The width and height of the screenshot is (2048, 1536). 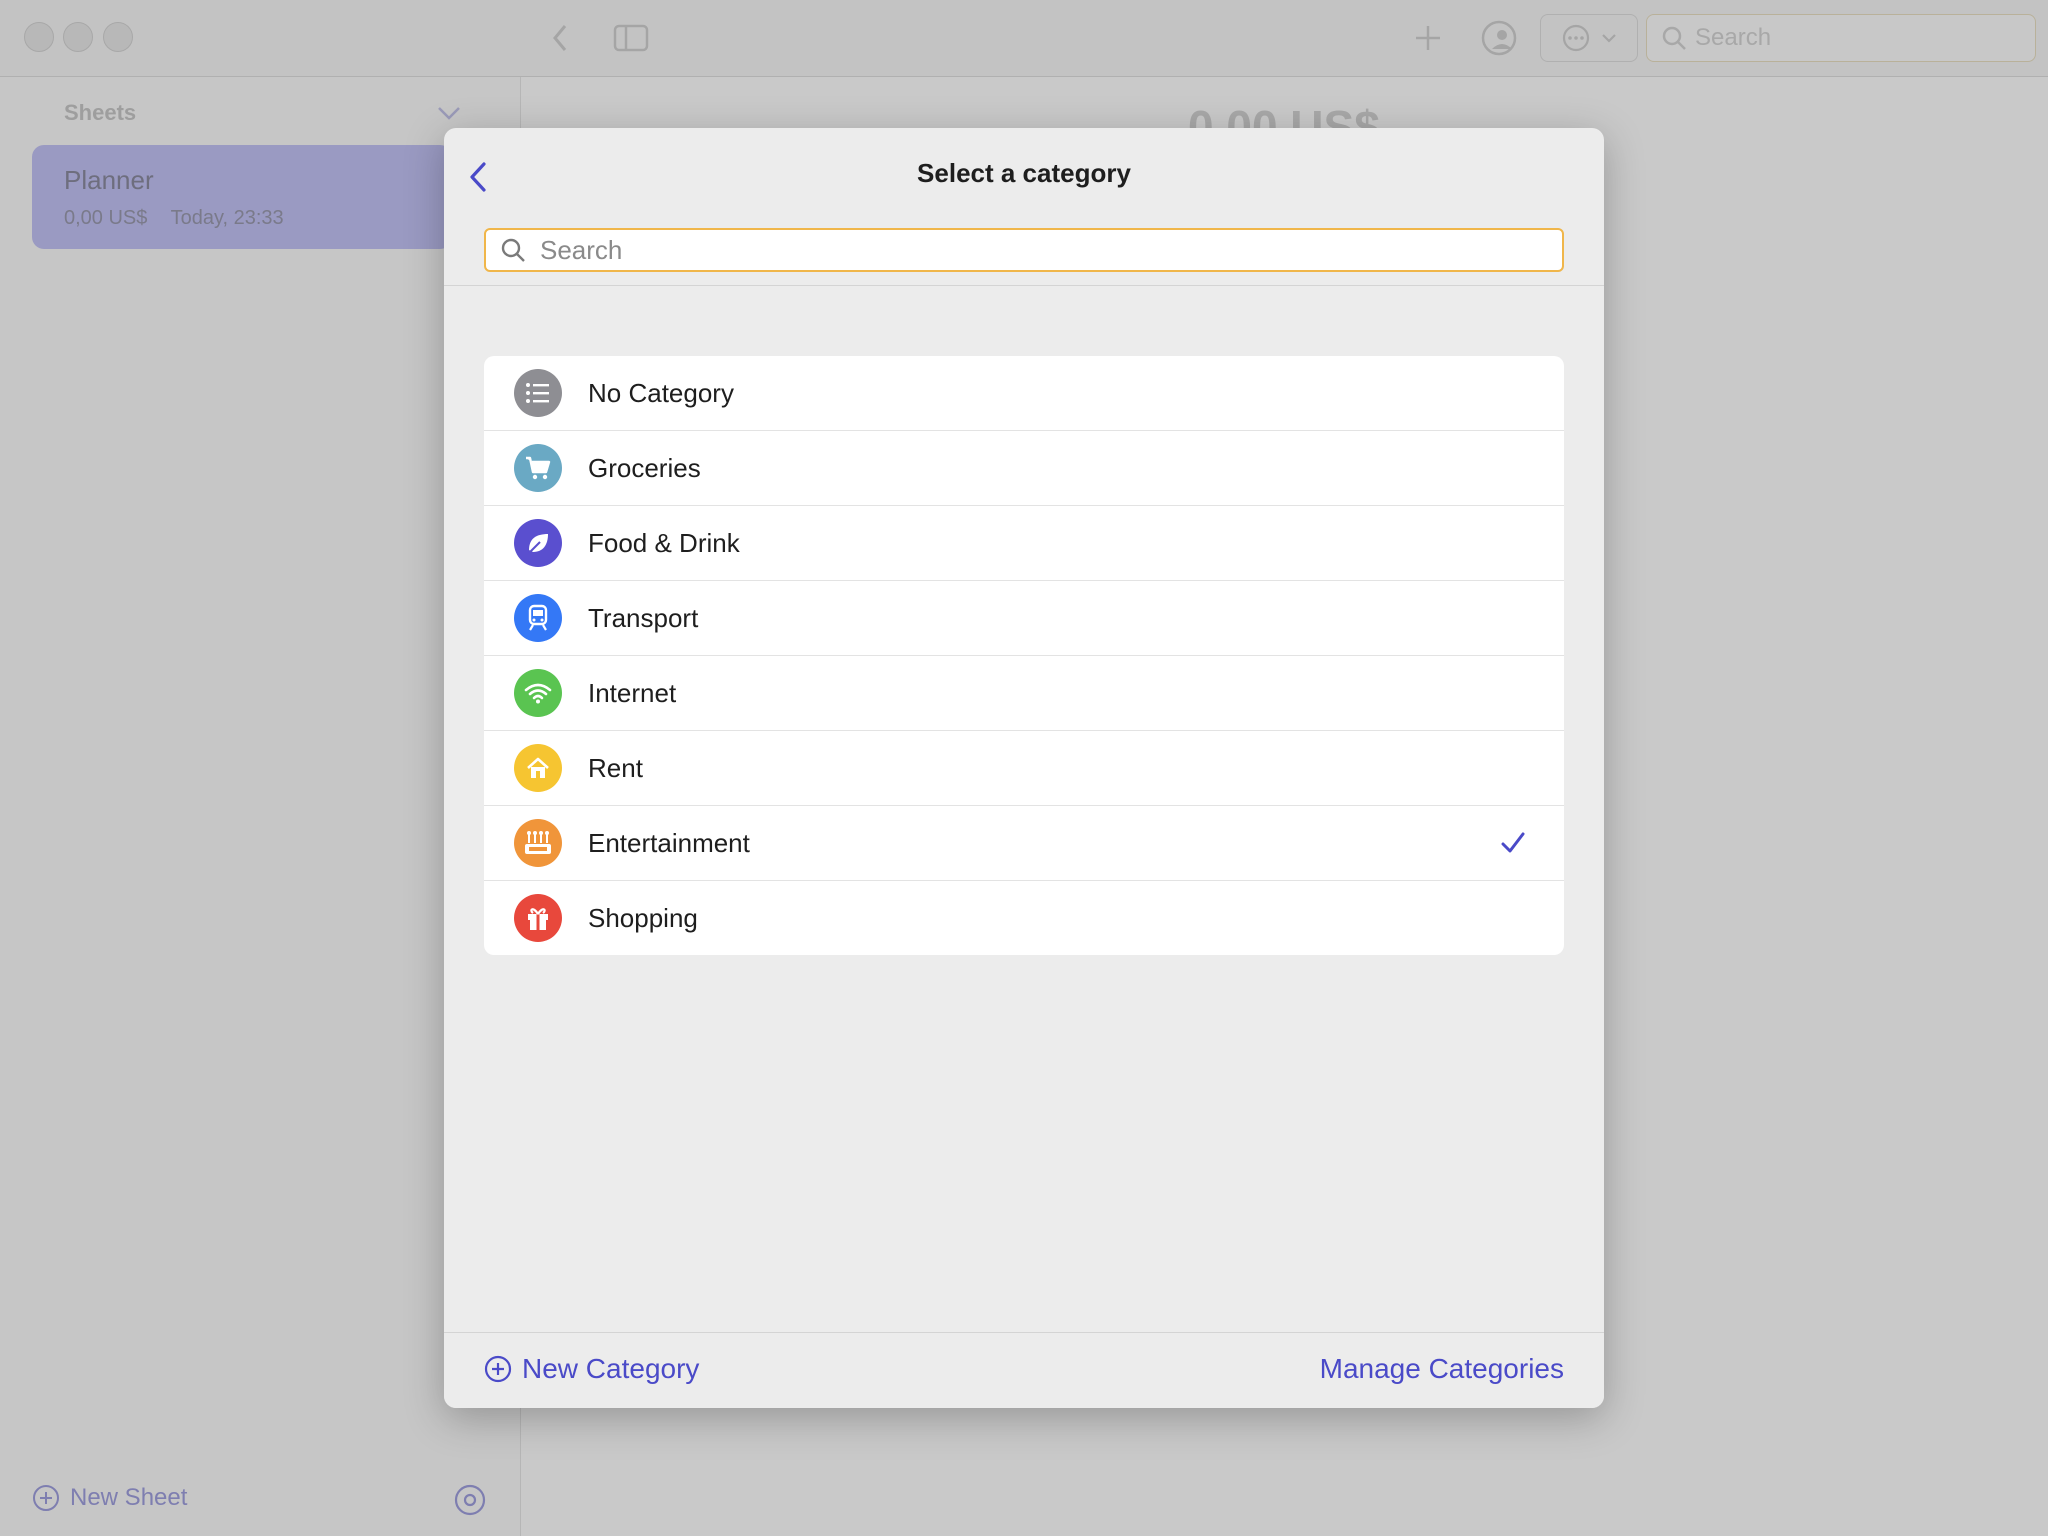 I want to click on sheet-subtitle: 0,00 US$ Today, 23:33, so click(x=183, y=218).